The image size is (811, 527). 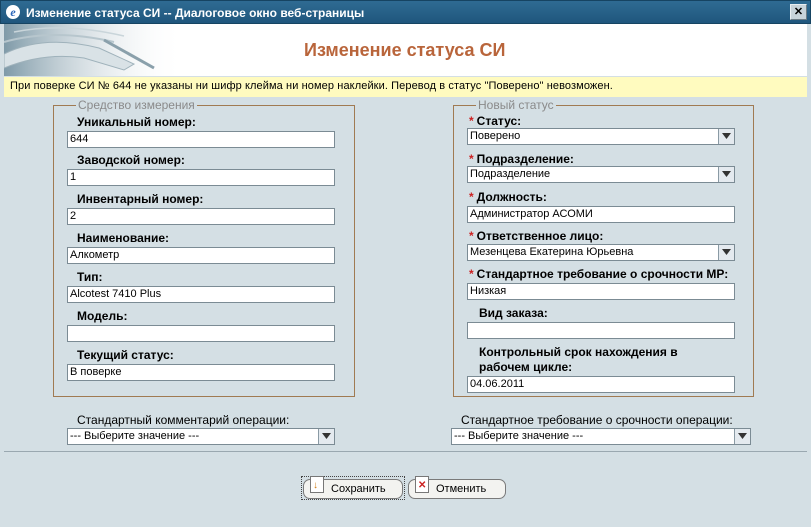 I want to click on deadline-field: 04.06.2011, so click(x=601, y=384).